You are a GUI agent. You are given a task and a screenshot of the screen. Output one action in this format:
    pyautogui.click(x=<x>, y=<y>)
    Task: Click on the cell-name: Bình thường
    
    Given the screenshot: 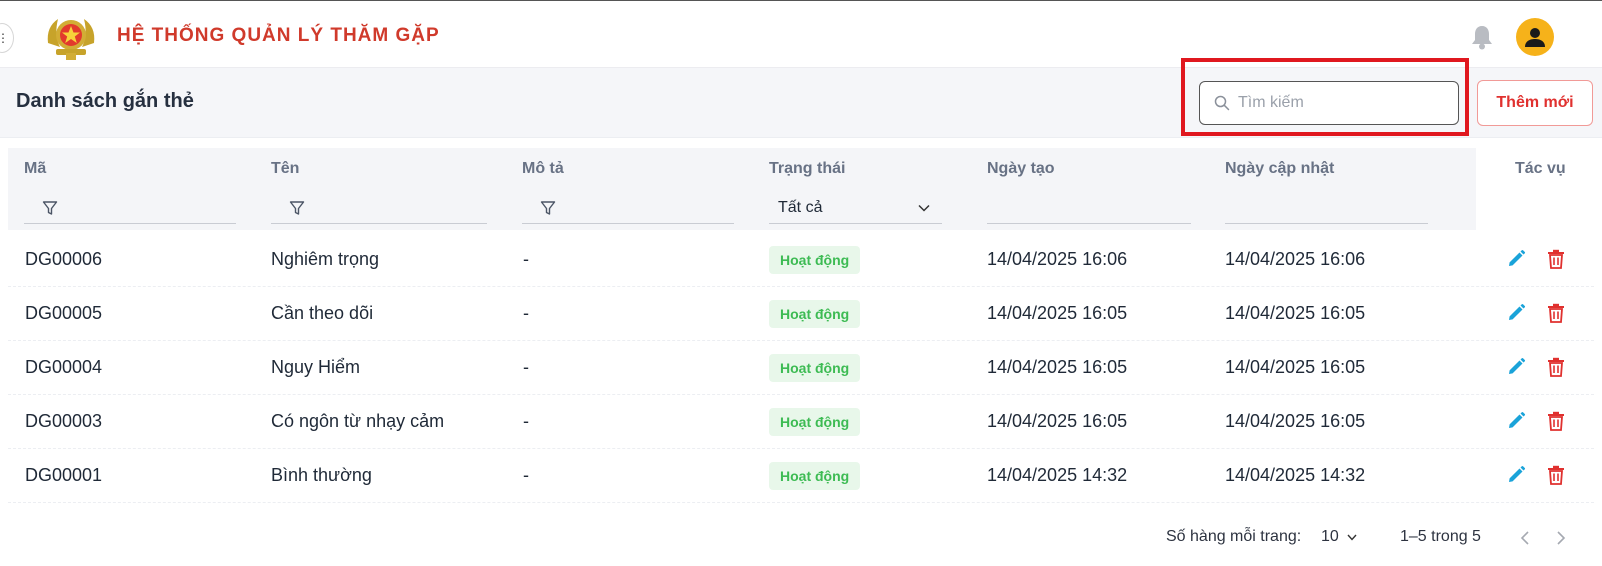 What is the action you would take?
    pyautogui.click(x=321, y=475)
    